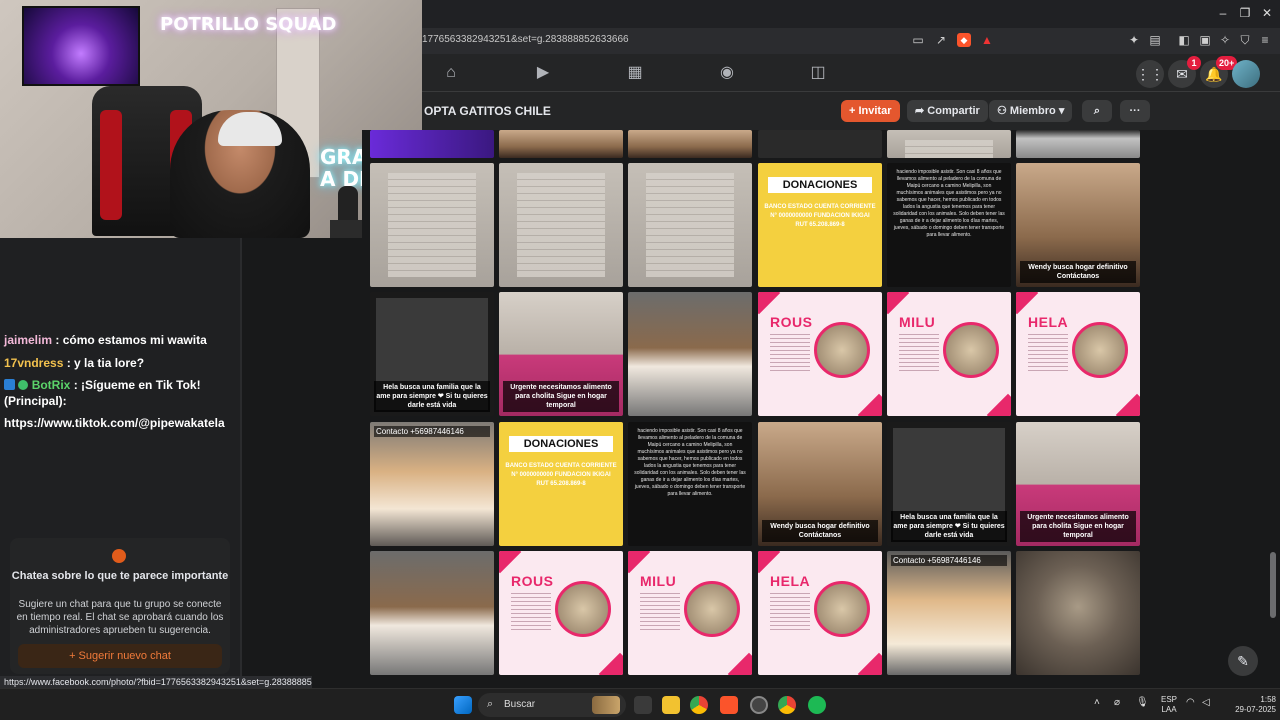 This screenshot has width=1280, height=720. What do you see at coordinates (671, 705) in the screenshot?
I see `file-explorer-icon` at bounding box center [671, 705].